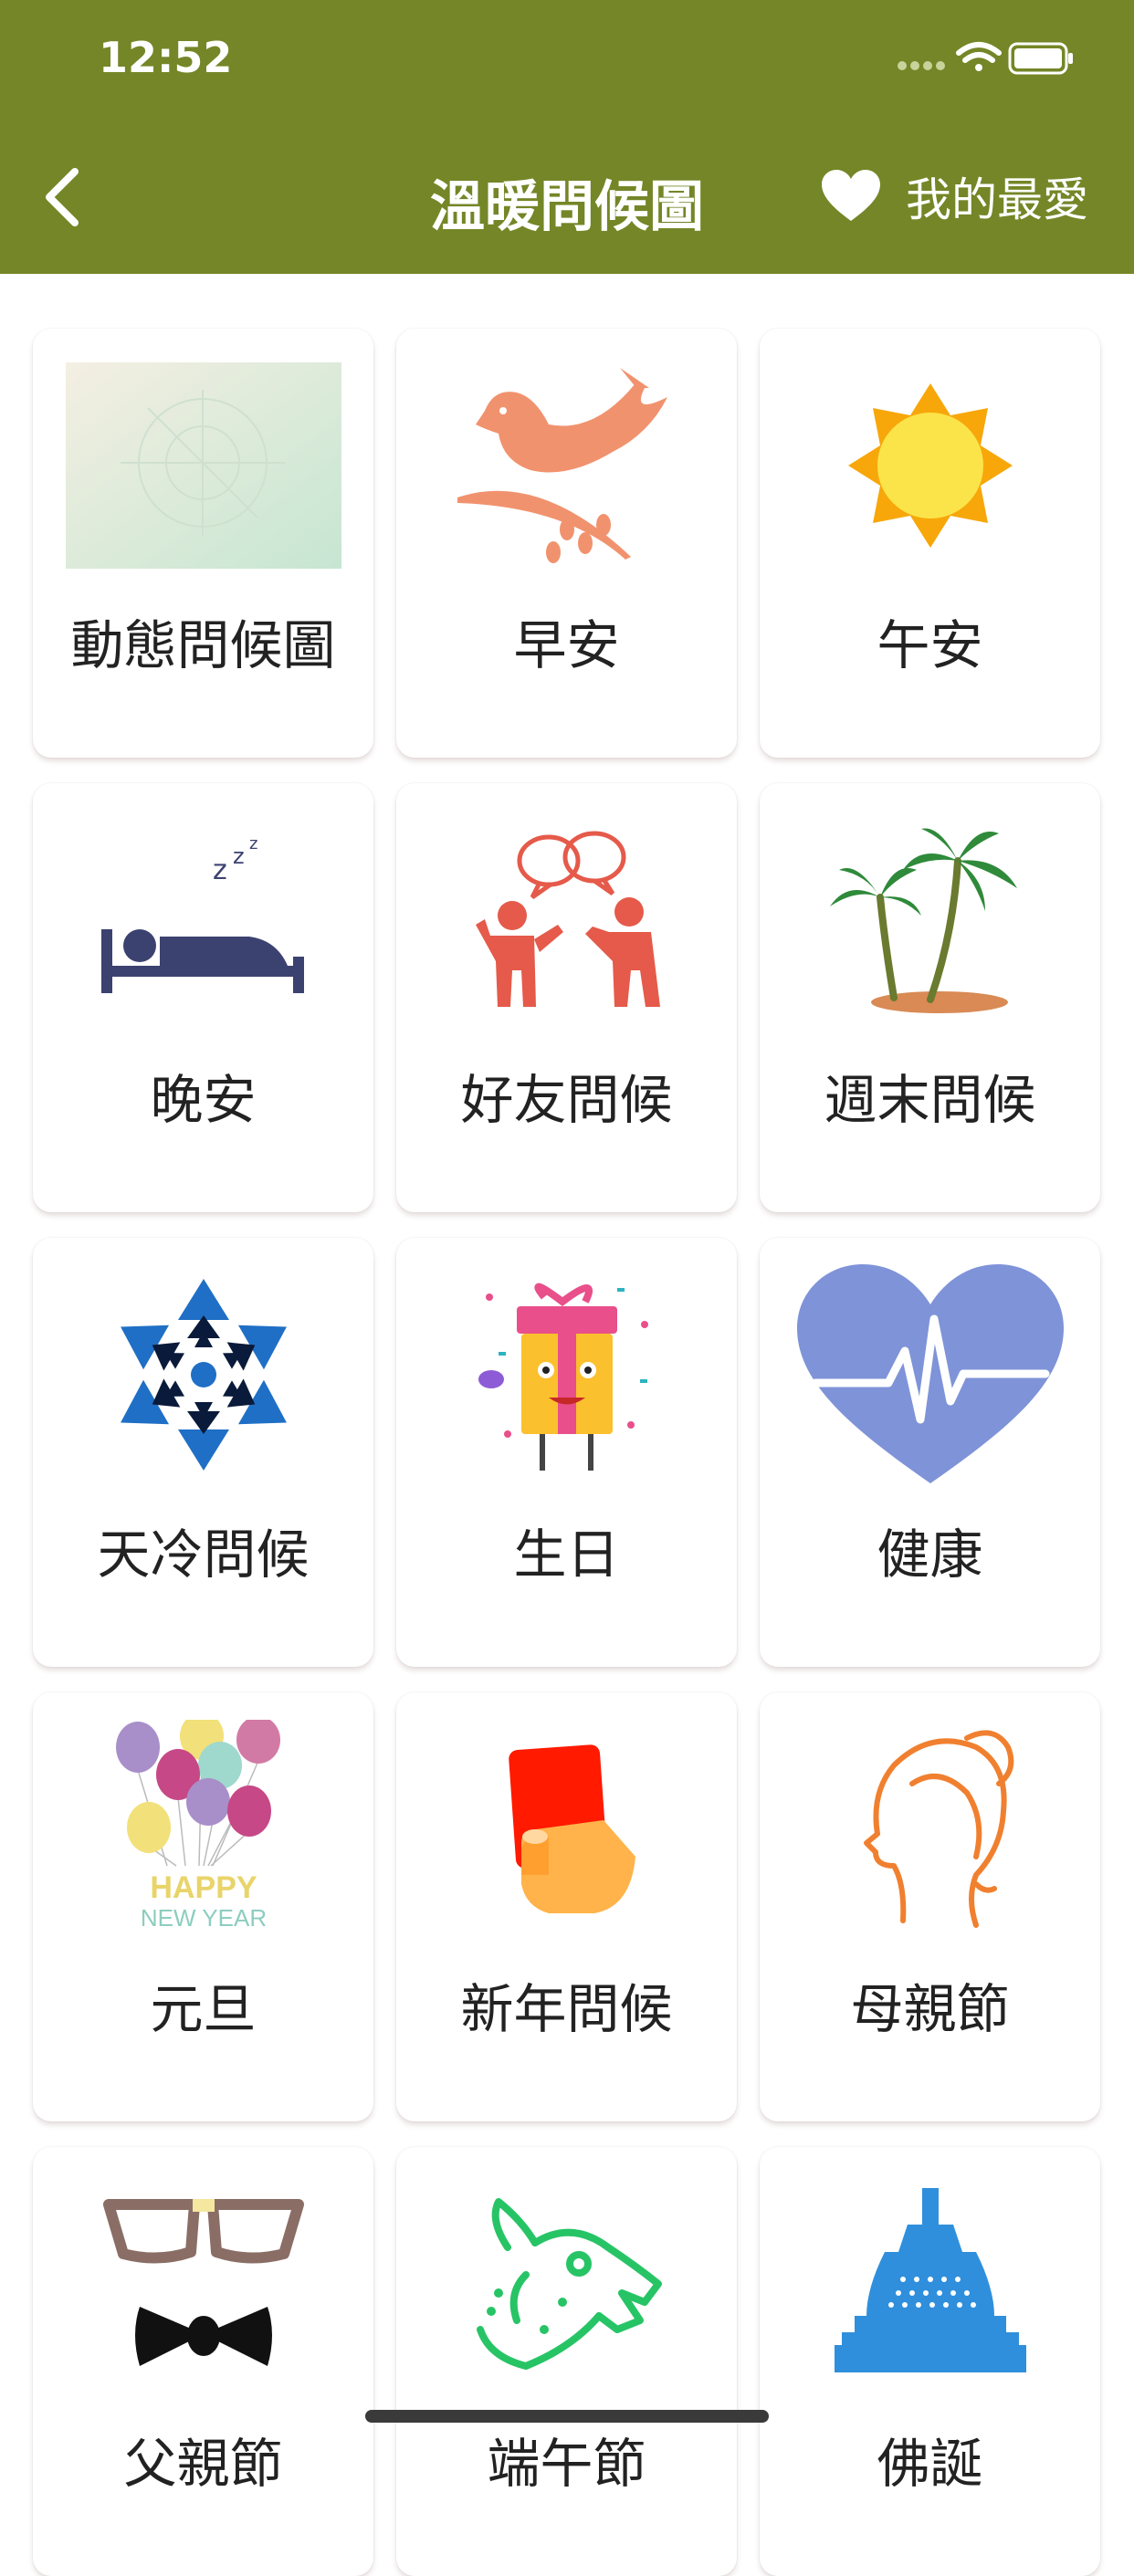 The width and height of the screenshot is (1134, 2576). What do you see at coordinates (203, 1375) in the screenshot?
I see `snowflake-icon` at bounding box center [203, 1375].